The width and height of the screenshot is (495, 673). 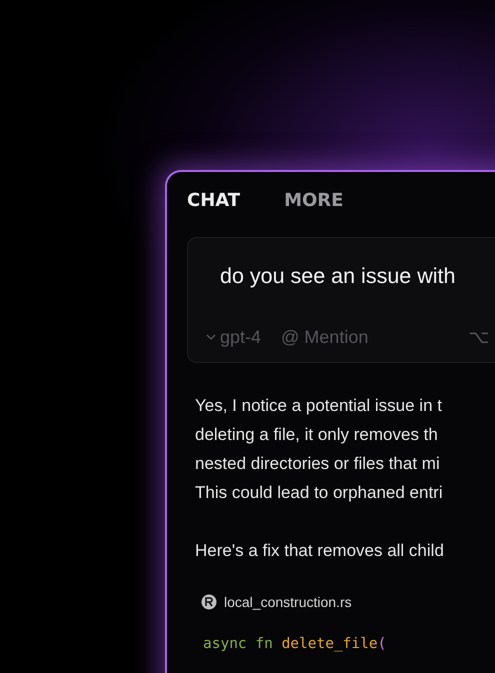 I want to click on code-line: async fn delete_file(, so click(x=295, y=644).